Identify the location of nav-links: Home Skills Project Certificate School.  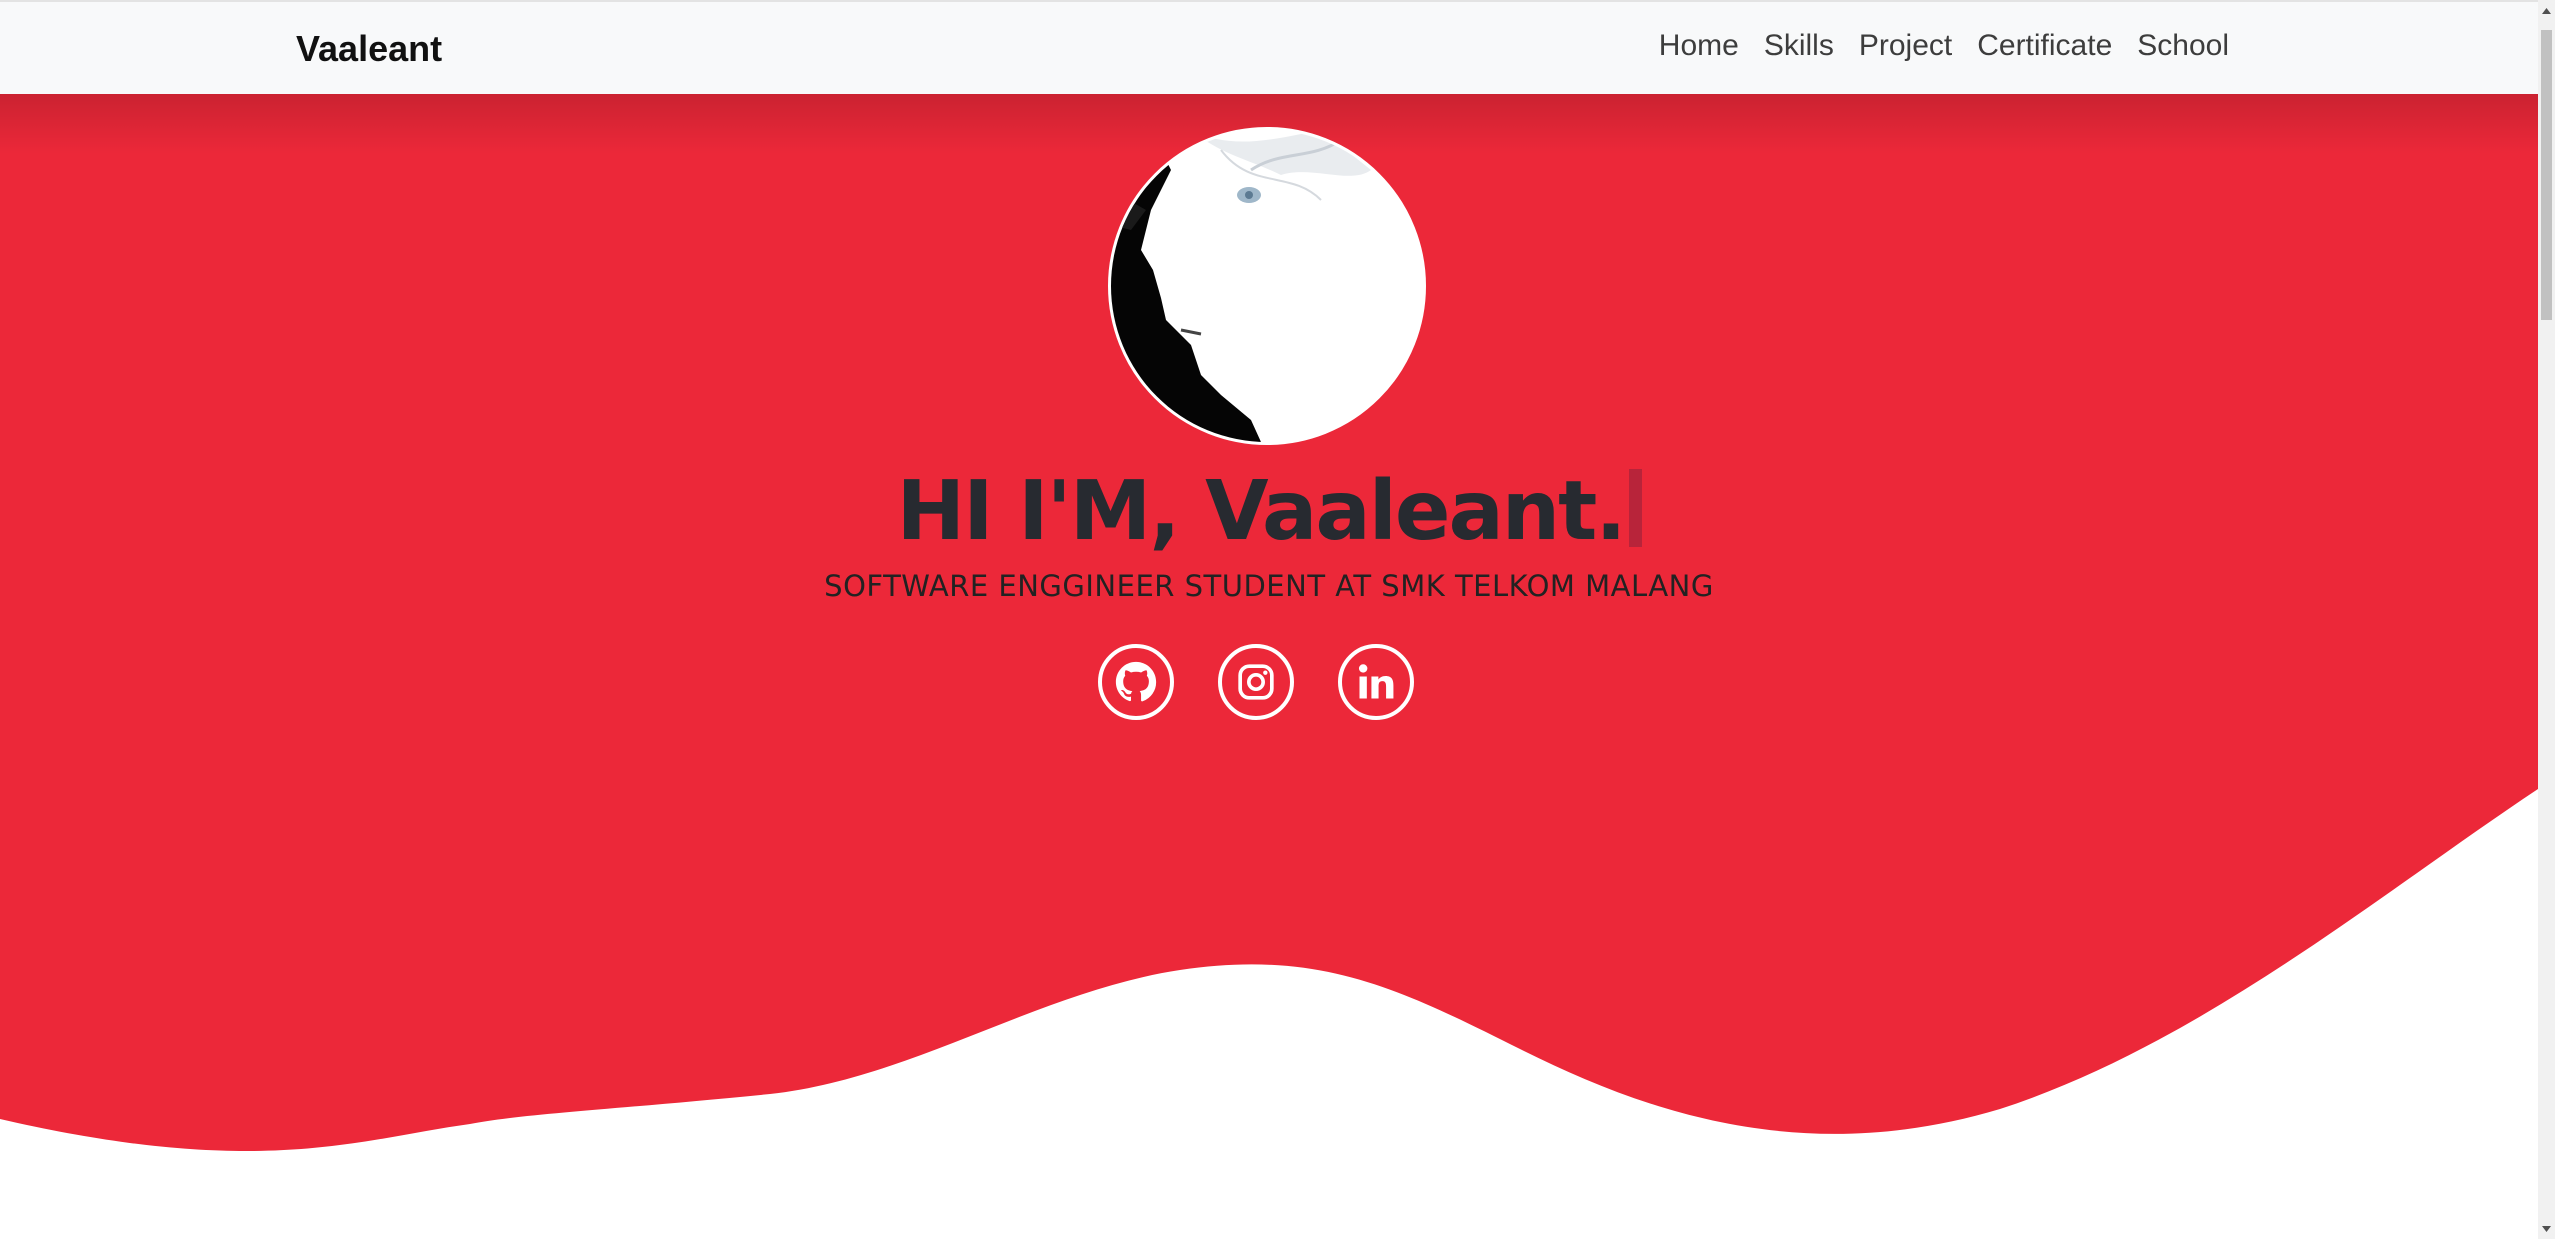
(1931, 46).